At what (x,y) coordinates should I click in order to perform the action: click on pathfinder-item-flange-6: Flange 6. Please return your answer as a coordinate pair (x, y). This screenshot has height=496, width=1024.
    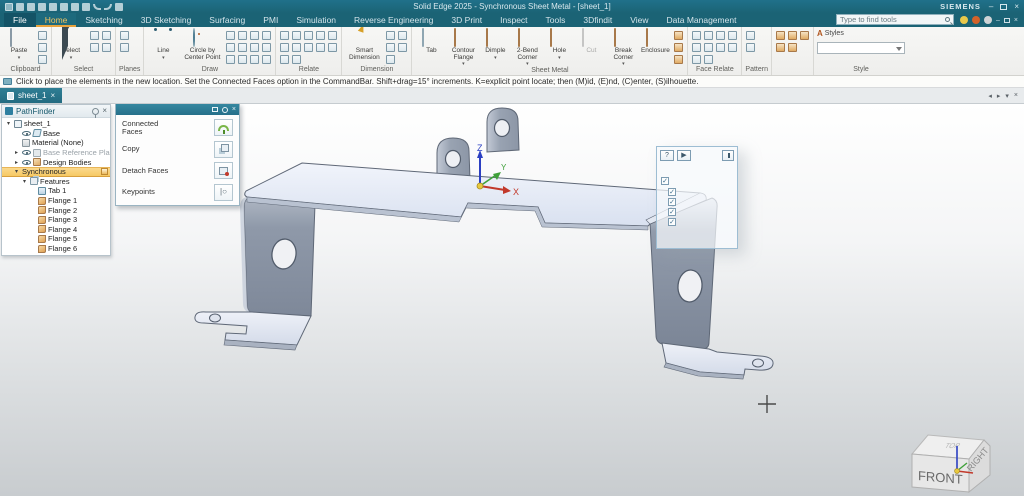
    Looking at the image, I should click on (56, 249).